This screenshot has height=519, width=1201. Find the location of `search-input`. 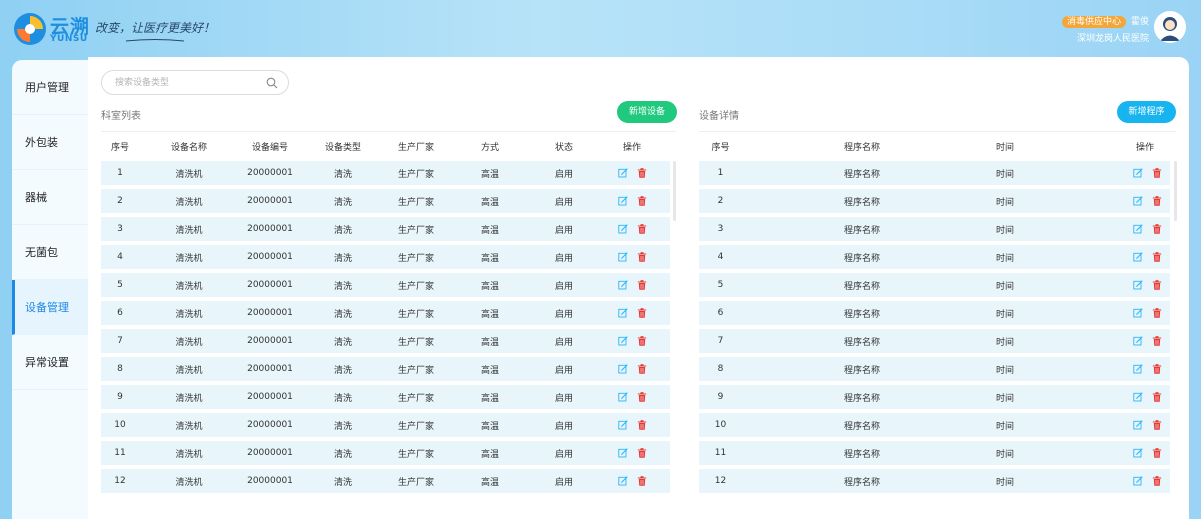

search-input is located at coordinates (185, 83).